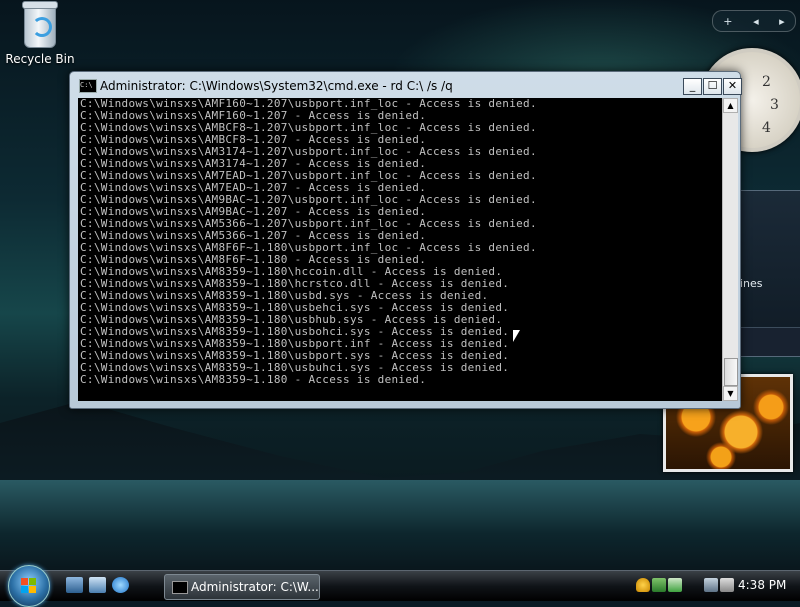 The width and height of the screenshot is (800, 607). Describe the element at coordinates (40, 59) in the screenshot. I see `recycle-bin-label: Recycle Bin` at that location.